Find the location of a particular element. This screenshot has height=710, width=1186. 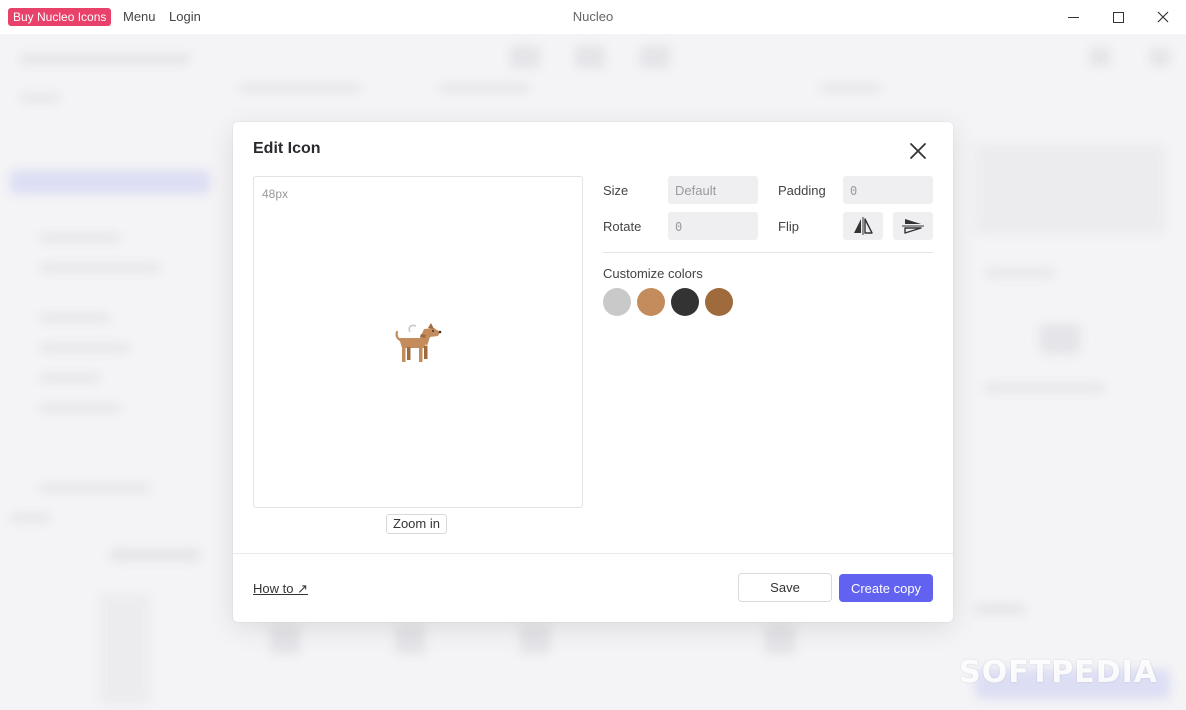

rotate-input is located at coordinates (713, 226).